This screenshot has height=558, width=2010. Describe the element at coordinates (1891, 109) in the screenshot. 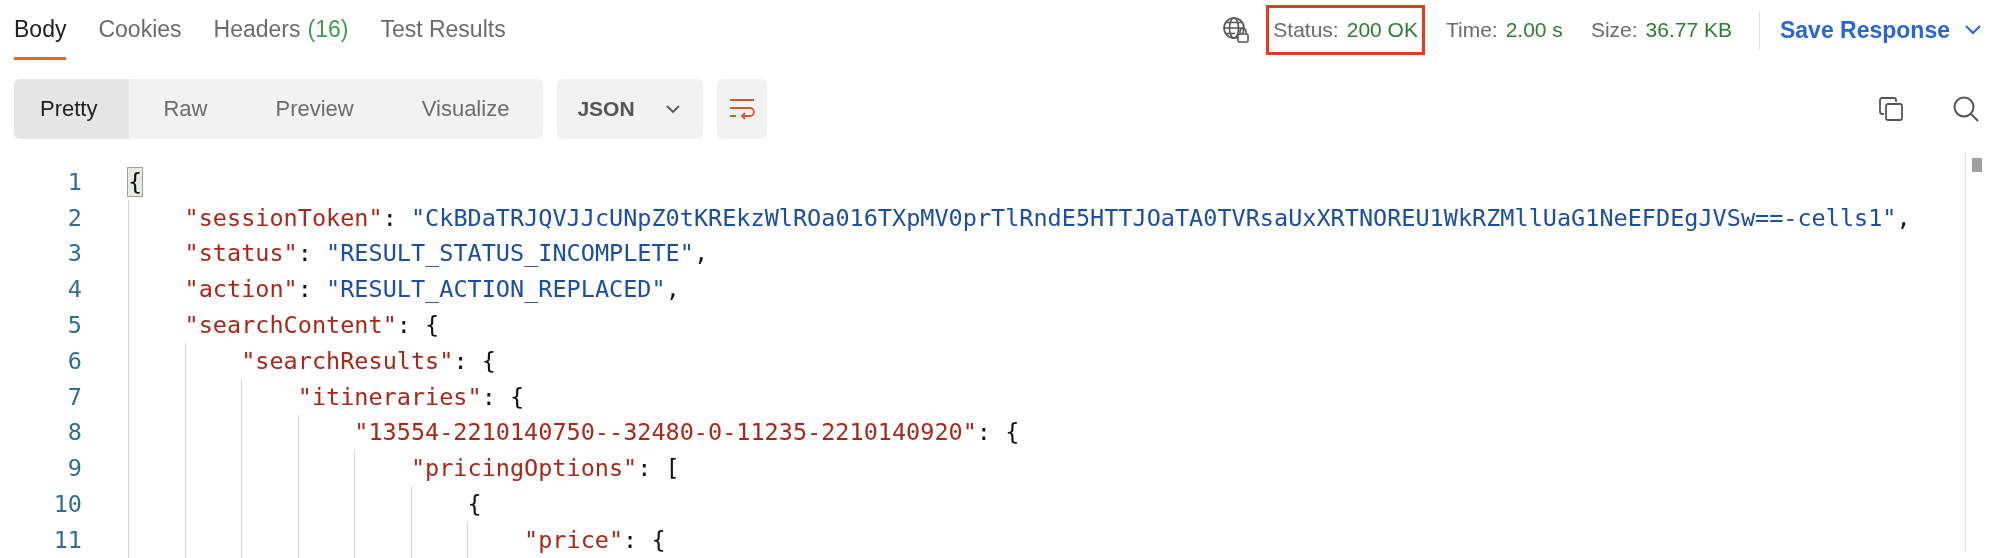

I see `copy-icon` at that location.